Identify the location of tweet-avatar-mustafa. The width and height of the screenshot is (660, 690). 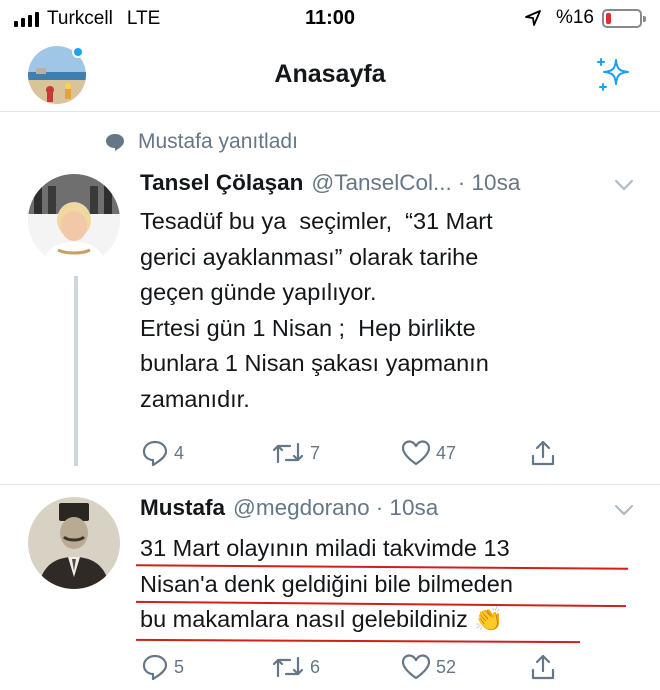
(74, 543).